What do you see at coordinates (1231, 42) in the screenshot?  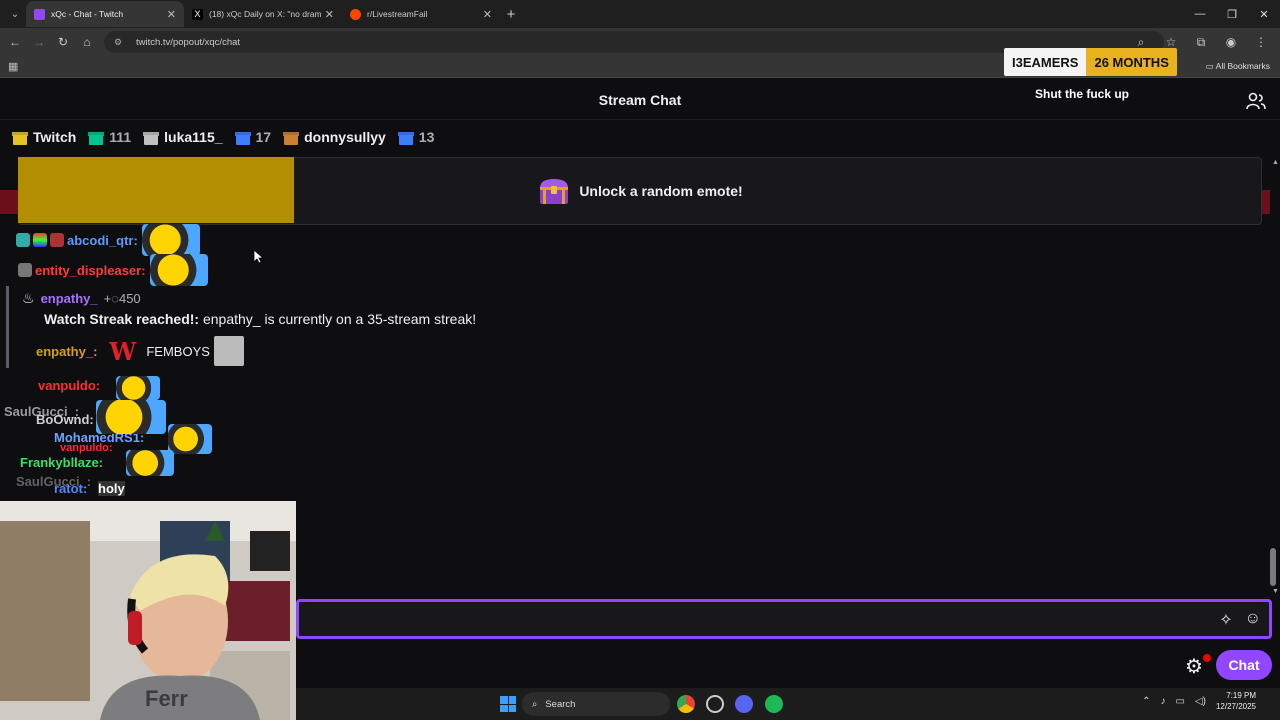 I see `profile-avatar: ◉` at bounding box center [1231, 42].